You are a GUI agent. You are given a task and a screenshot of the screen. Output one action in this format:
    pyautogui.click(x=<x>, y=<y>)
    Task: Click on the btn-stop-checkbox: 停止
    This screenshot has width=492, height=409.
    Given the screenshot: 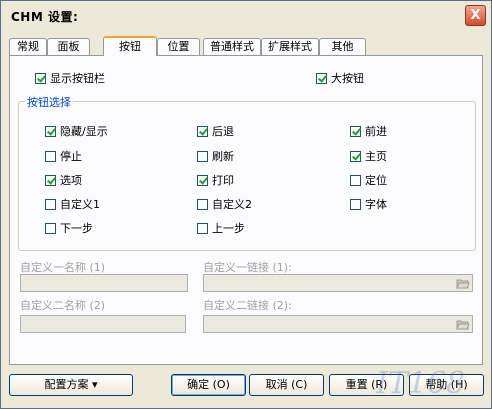 What is the action you would take?
    pyautogui.click(x=63, y=156)
    